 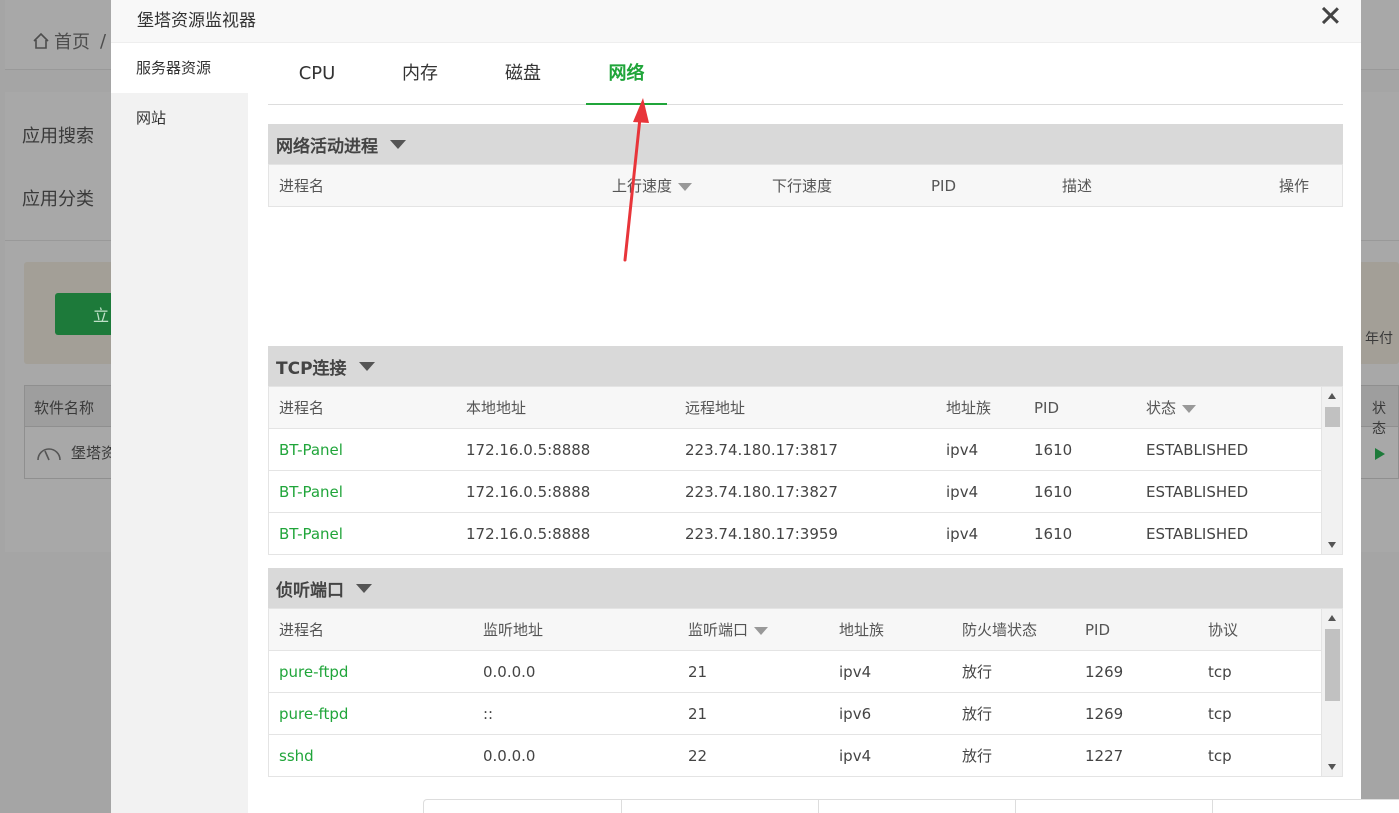 What do you see at coordinates (626, 74) in the screenshot?
I see `tab-network: 网络` at bounding box center [626, 74].